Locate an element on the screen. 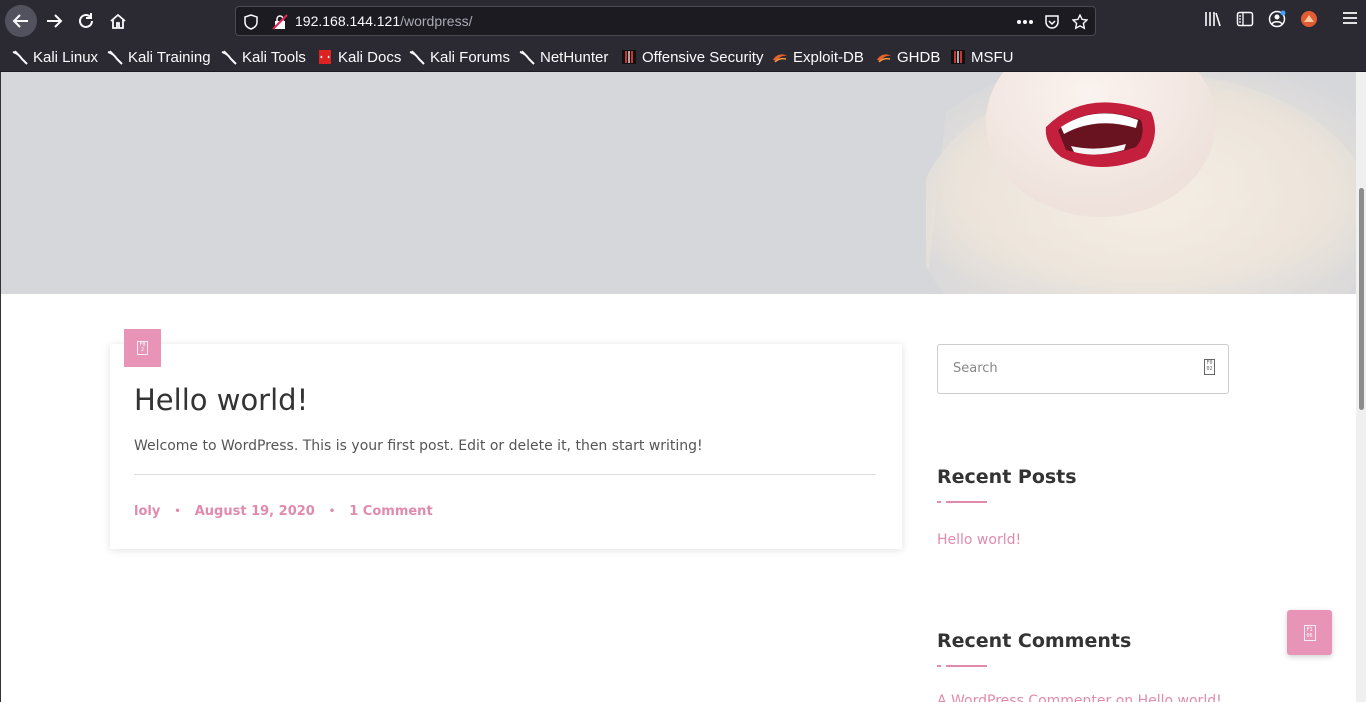 The width and height of the screenshot is (1366, 702). sidebar-icon is located at coordinates (1245, 19).